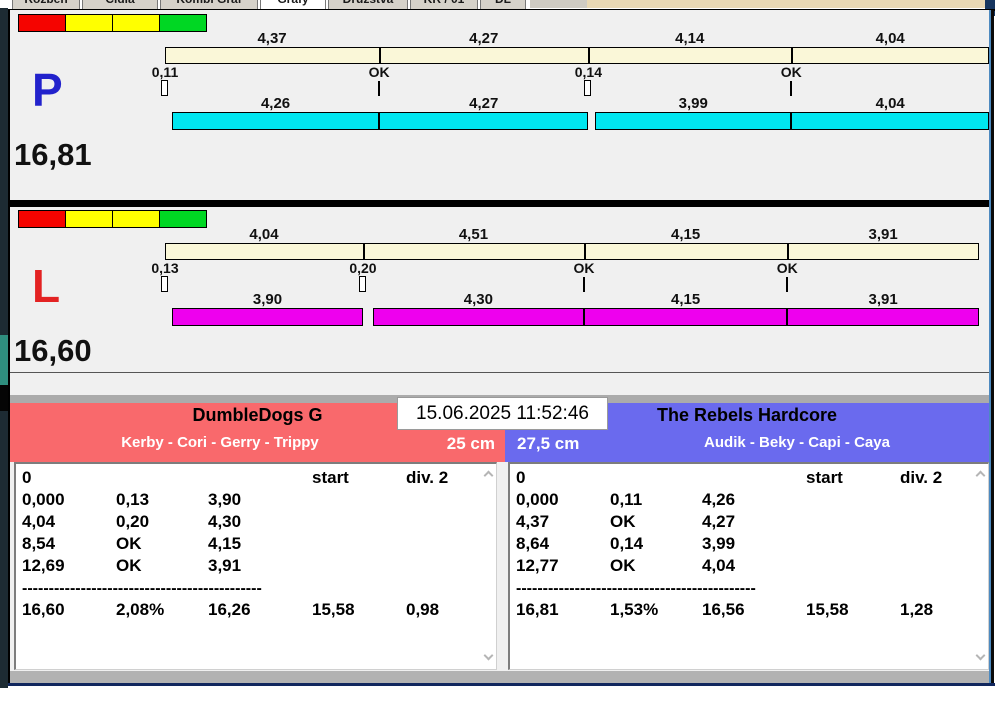  Describe the element at coordinates (533, 543) in the screenshot. I see `cell: 8,64` at that location.